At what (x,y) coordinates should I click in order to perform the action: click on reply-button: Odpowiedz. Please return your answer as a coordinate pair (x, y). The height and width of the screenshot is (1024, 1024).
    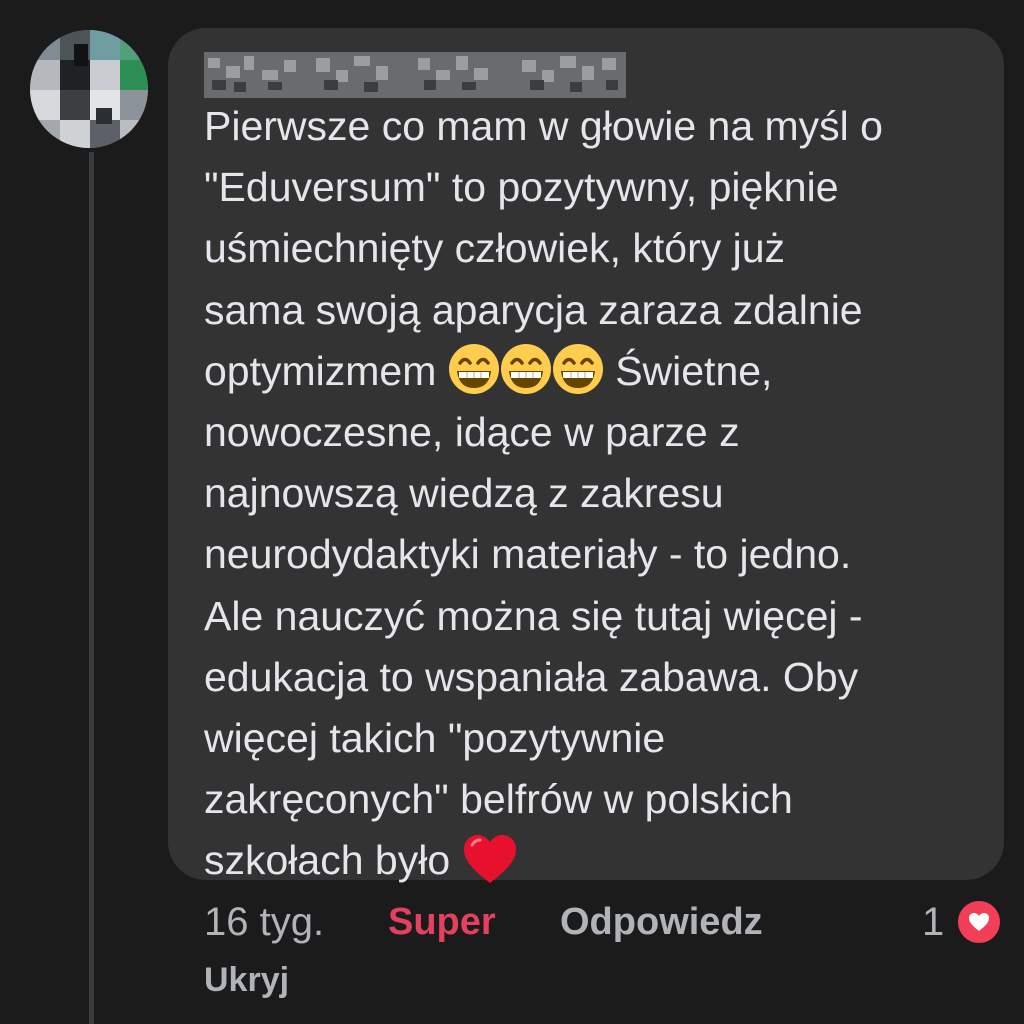
    Looking at the image, I should click on (661, 922).